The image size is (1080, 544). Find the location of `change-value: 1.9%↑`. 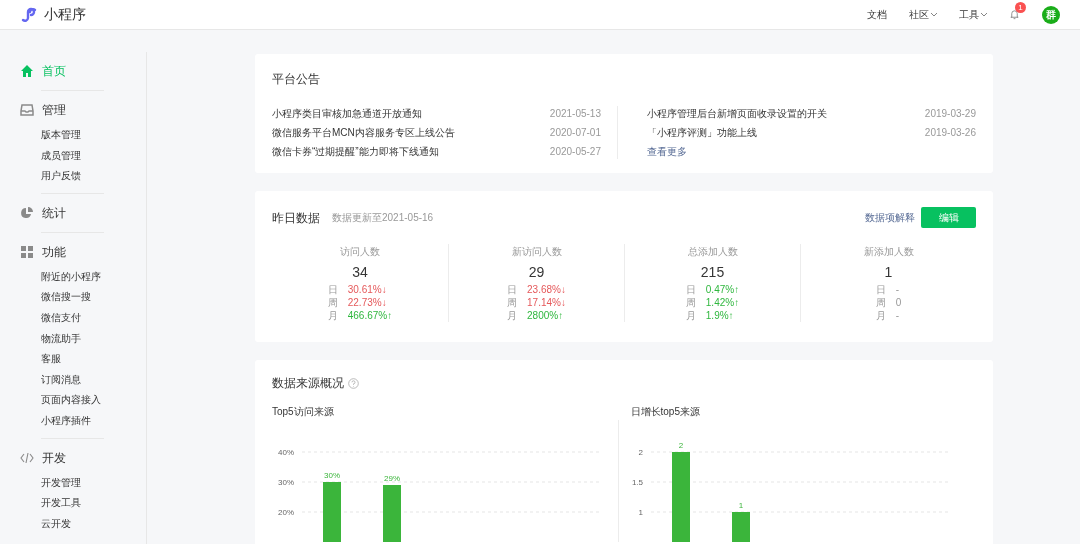

change-value: 1.9%↑ is located at coordinates (719, 315).